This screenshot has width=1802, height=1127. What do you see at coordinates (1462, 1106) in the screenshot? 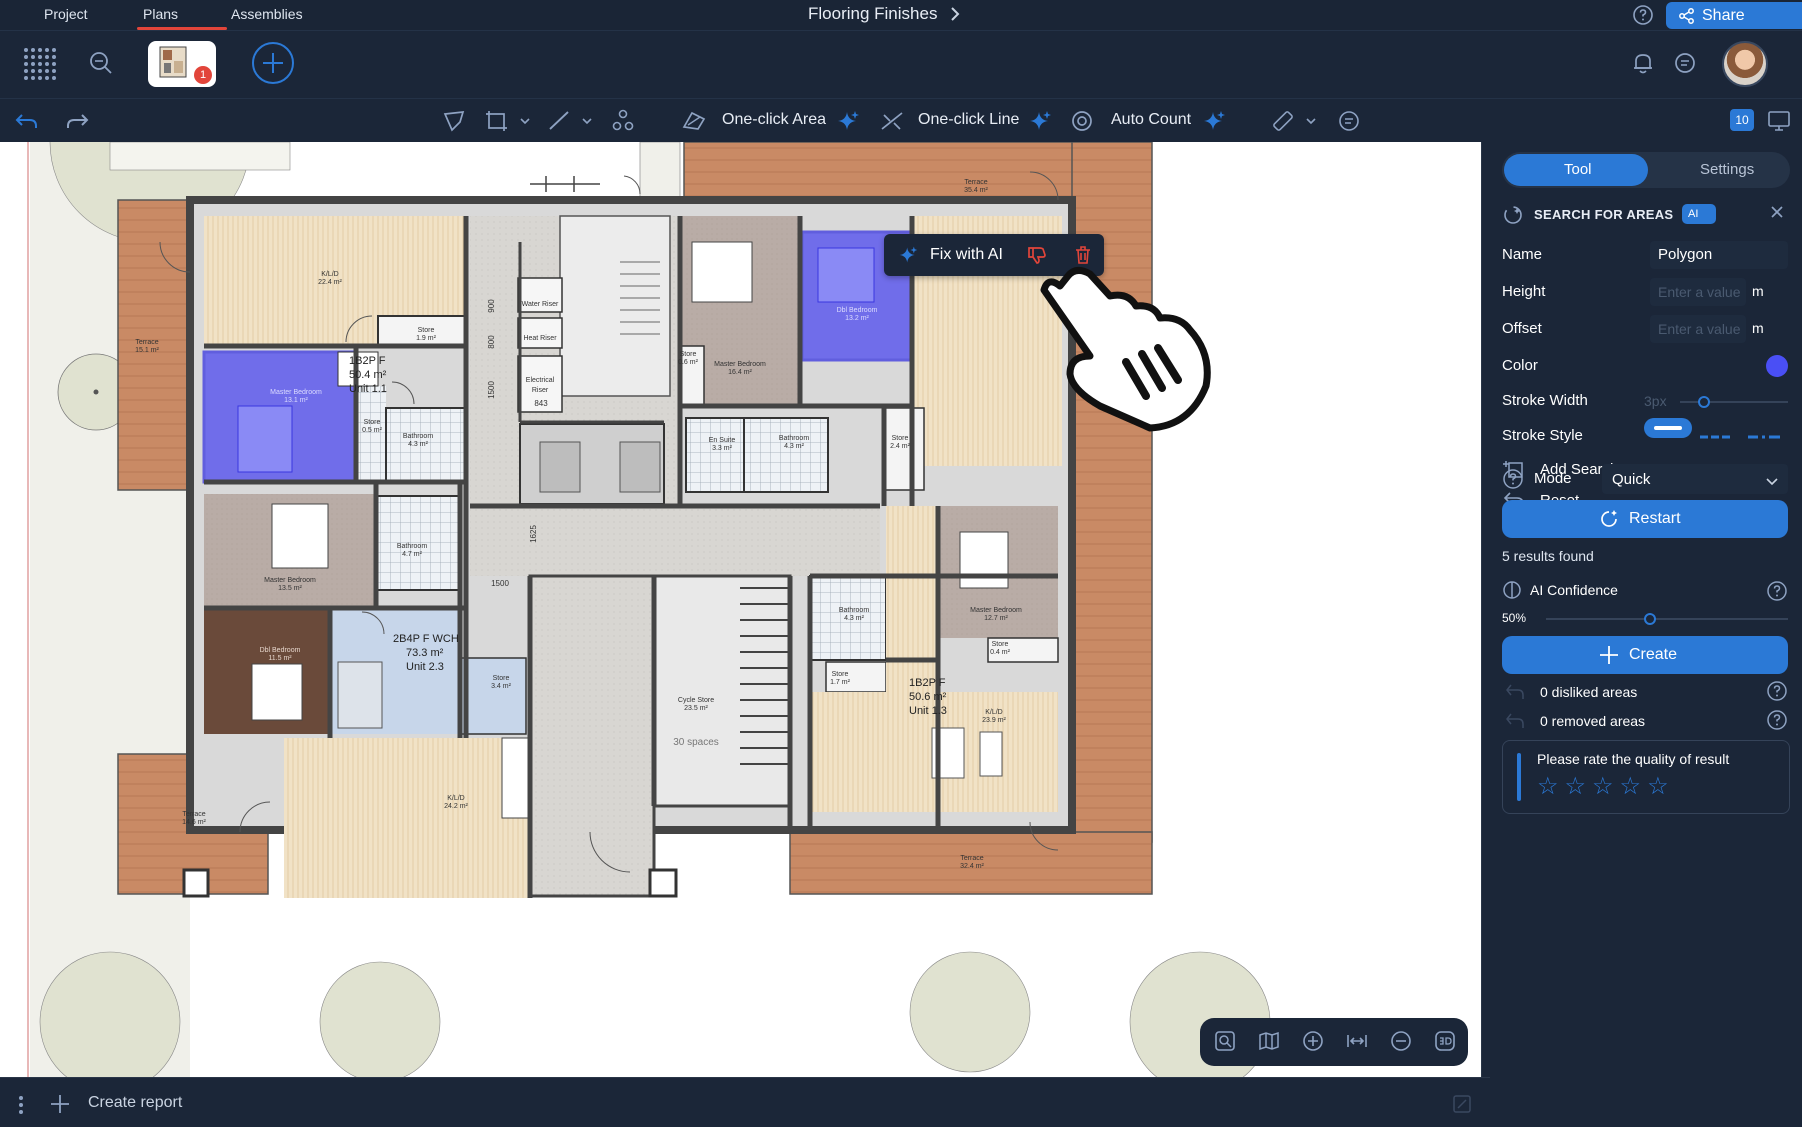
I see `collapse-panel-icon` at bounding box center [1462, 1106].